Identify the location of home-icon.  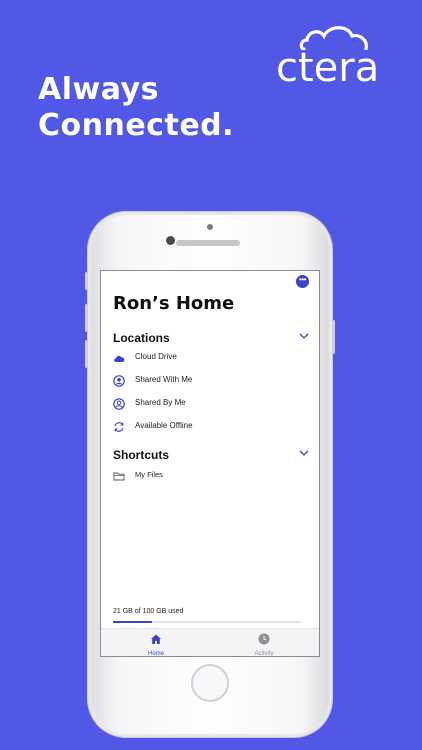
(156, 639).